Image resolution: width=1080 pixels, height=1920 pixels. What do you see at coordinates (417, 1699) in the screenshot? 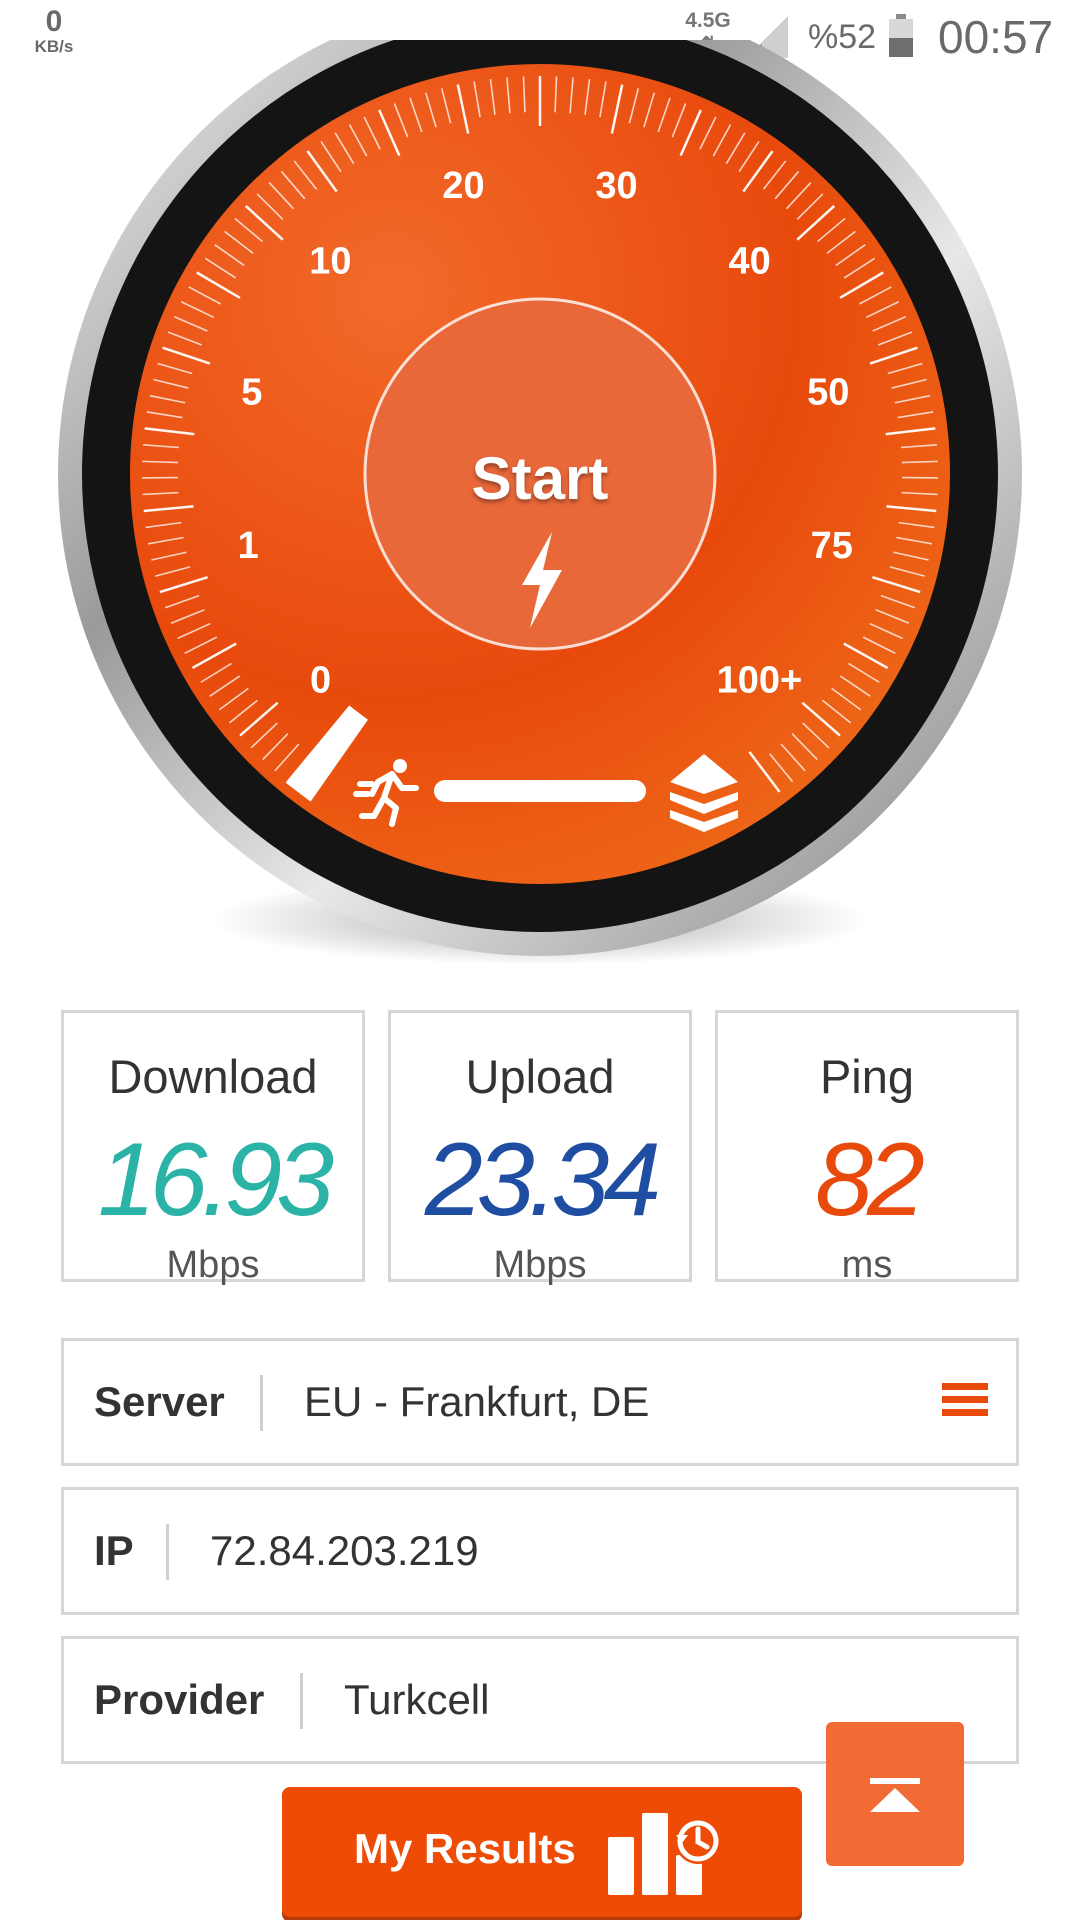
I see `provider-value: Turkcell` at bounding box center [417, 1699].